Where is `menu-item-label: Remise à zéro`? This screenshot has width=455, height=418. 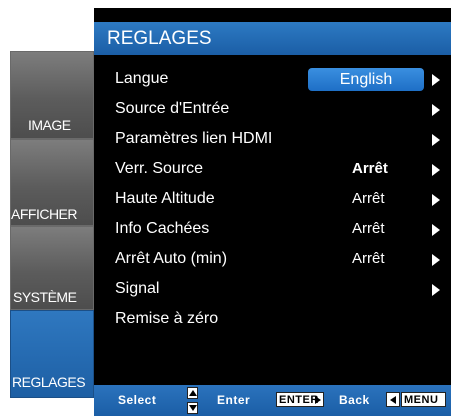
menu-item-label: Remise à zéro is located at coordinates (167, 318).